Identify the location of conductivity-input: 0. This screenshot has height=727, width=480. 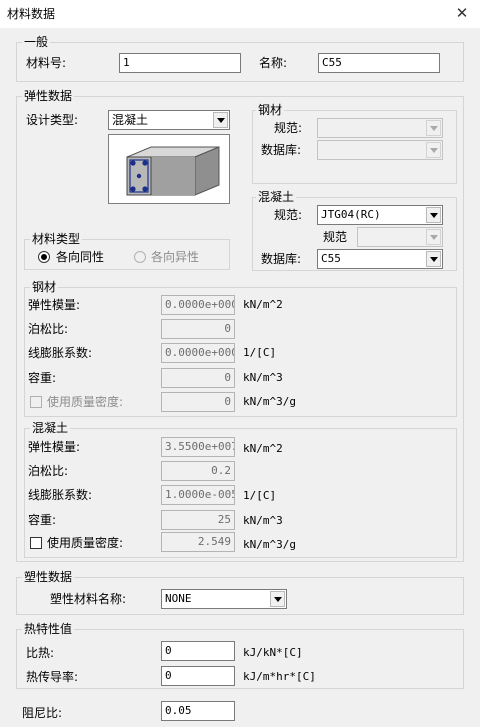
(198, 676).